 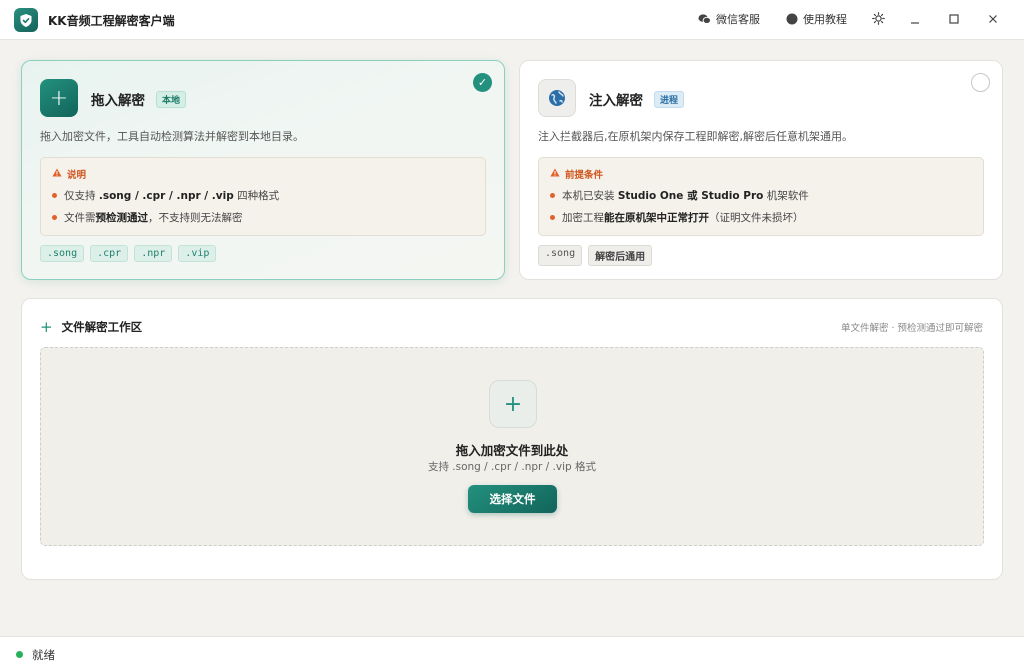 What do you see at coordinates (677, 217) in the screenshot?
I see `note-line: 加密工程能在原机架中正常打开（证明文件未损坏）` at bounding box center [677, 217].